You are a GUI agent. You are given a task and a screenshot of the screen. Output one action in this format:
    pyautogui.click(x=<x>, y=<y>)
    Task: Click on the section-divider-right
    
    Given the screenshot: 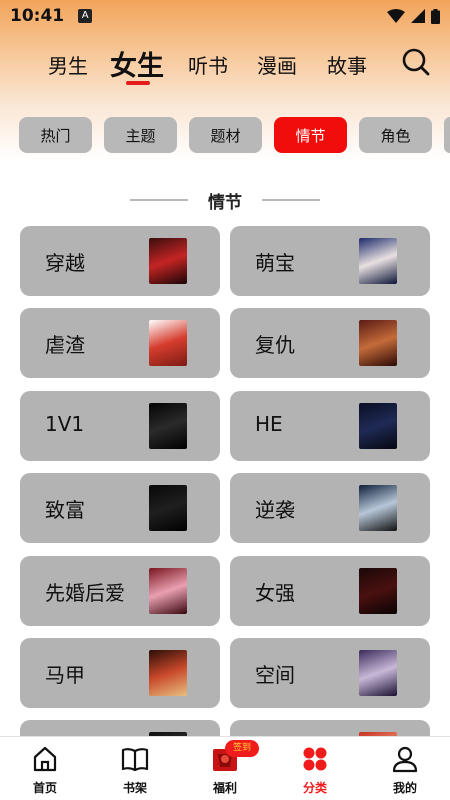 What is the action you would take?
    pyautogui.click(x=291, y=200)
    